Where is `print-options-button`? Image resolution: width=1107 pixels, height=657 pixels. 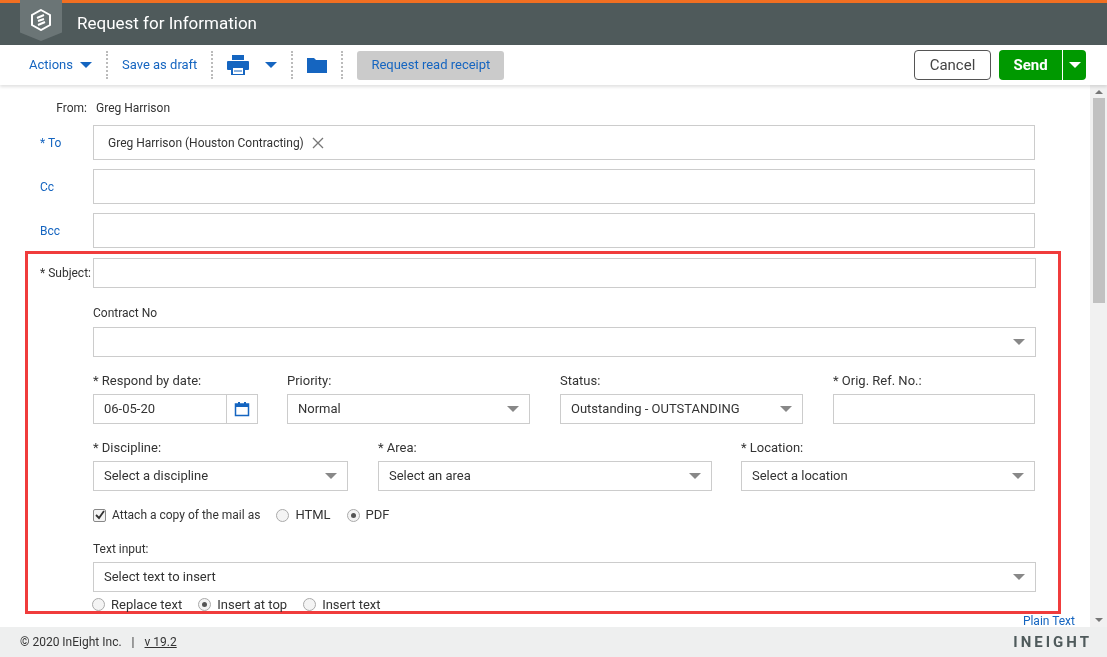 print-options-button is located at coordinates (271, 65).